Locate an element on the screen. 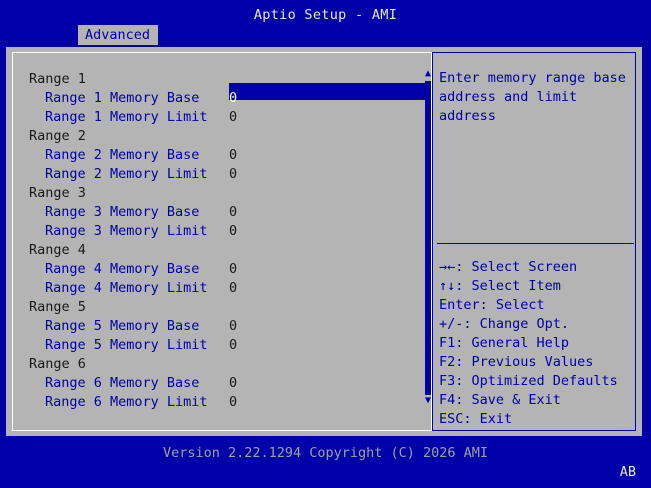 The height and width of the screenshot is (488, 651). key-optimized-defaults: F3: Optimized Defaults is located at coordinates (528, 381).